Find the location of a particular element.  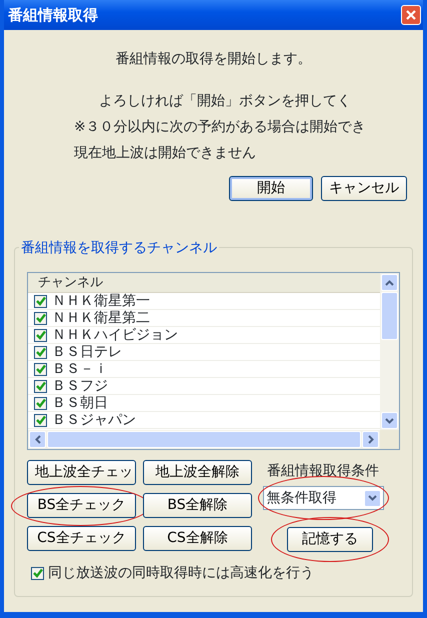

checkbox-label: 同じ放送波の同時取得時には高速化を行う is located at coordinates (181, 573).